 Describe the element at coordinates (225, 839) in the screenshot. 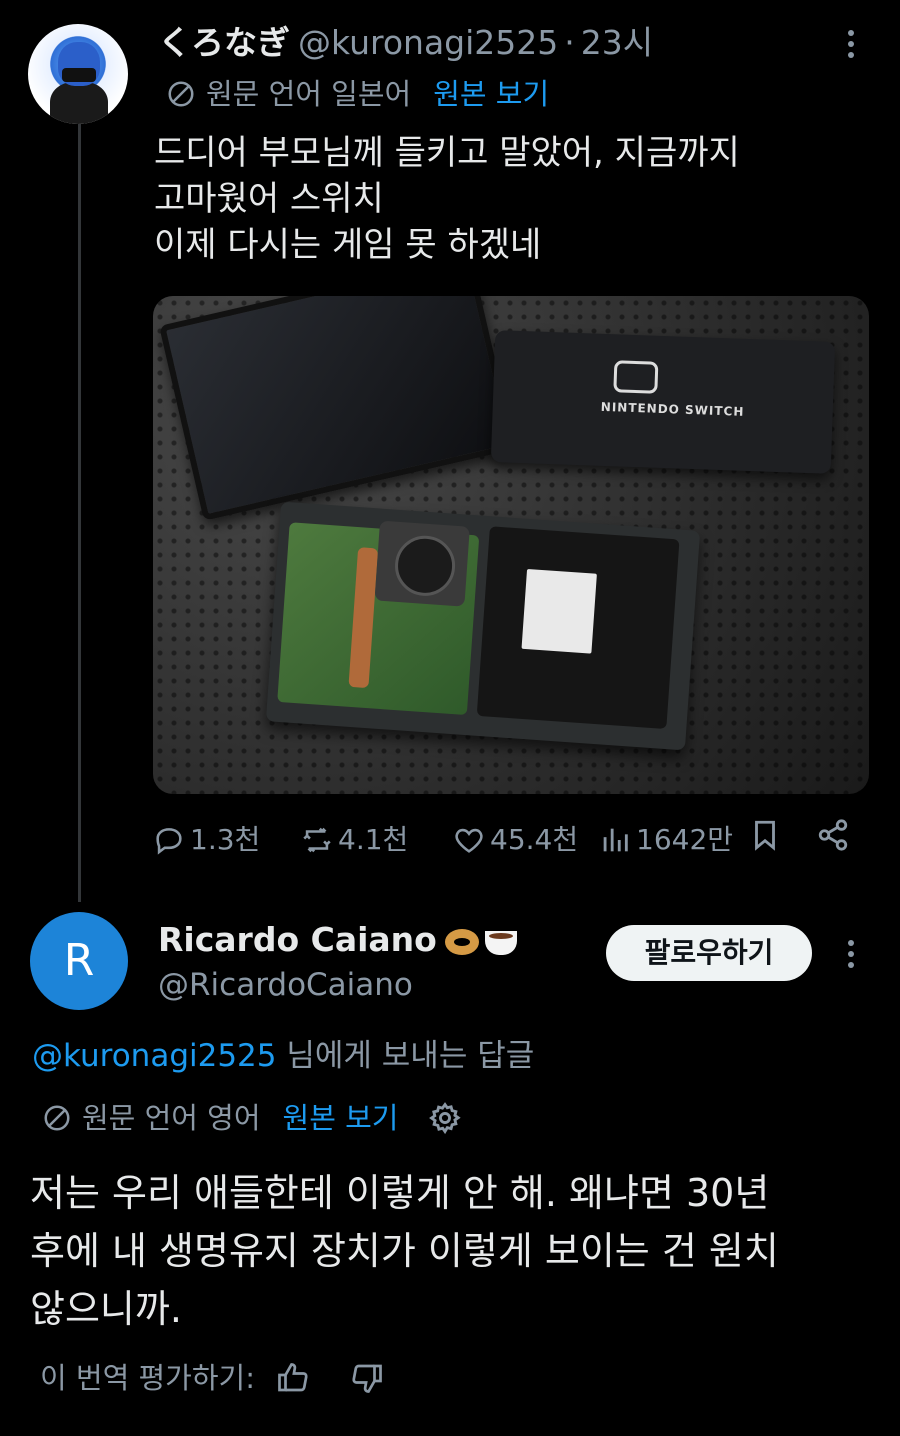

I see `reply-count: 1.3천` at that location.